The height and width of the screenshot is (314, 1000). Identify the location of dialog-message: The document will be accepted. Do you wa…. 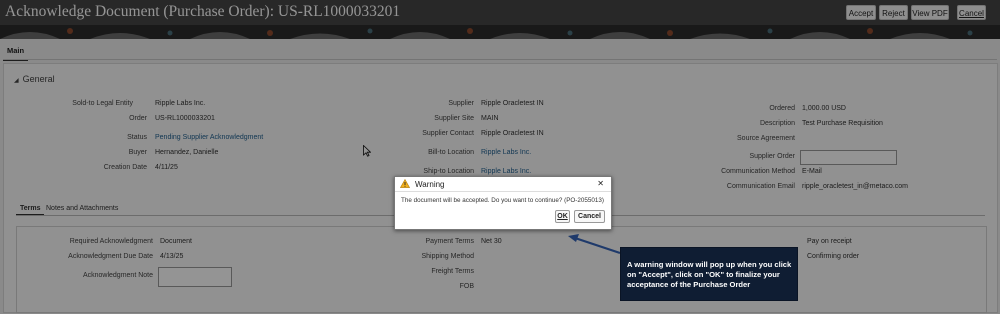
(503, 200).